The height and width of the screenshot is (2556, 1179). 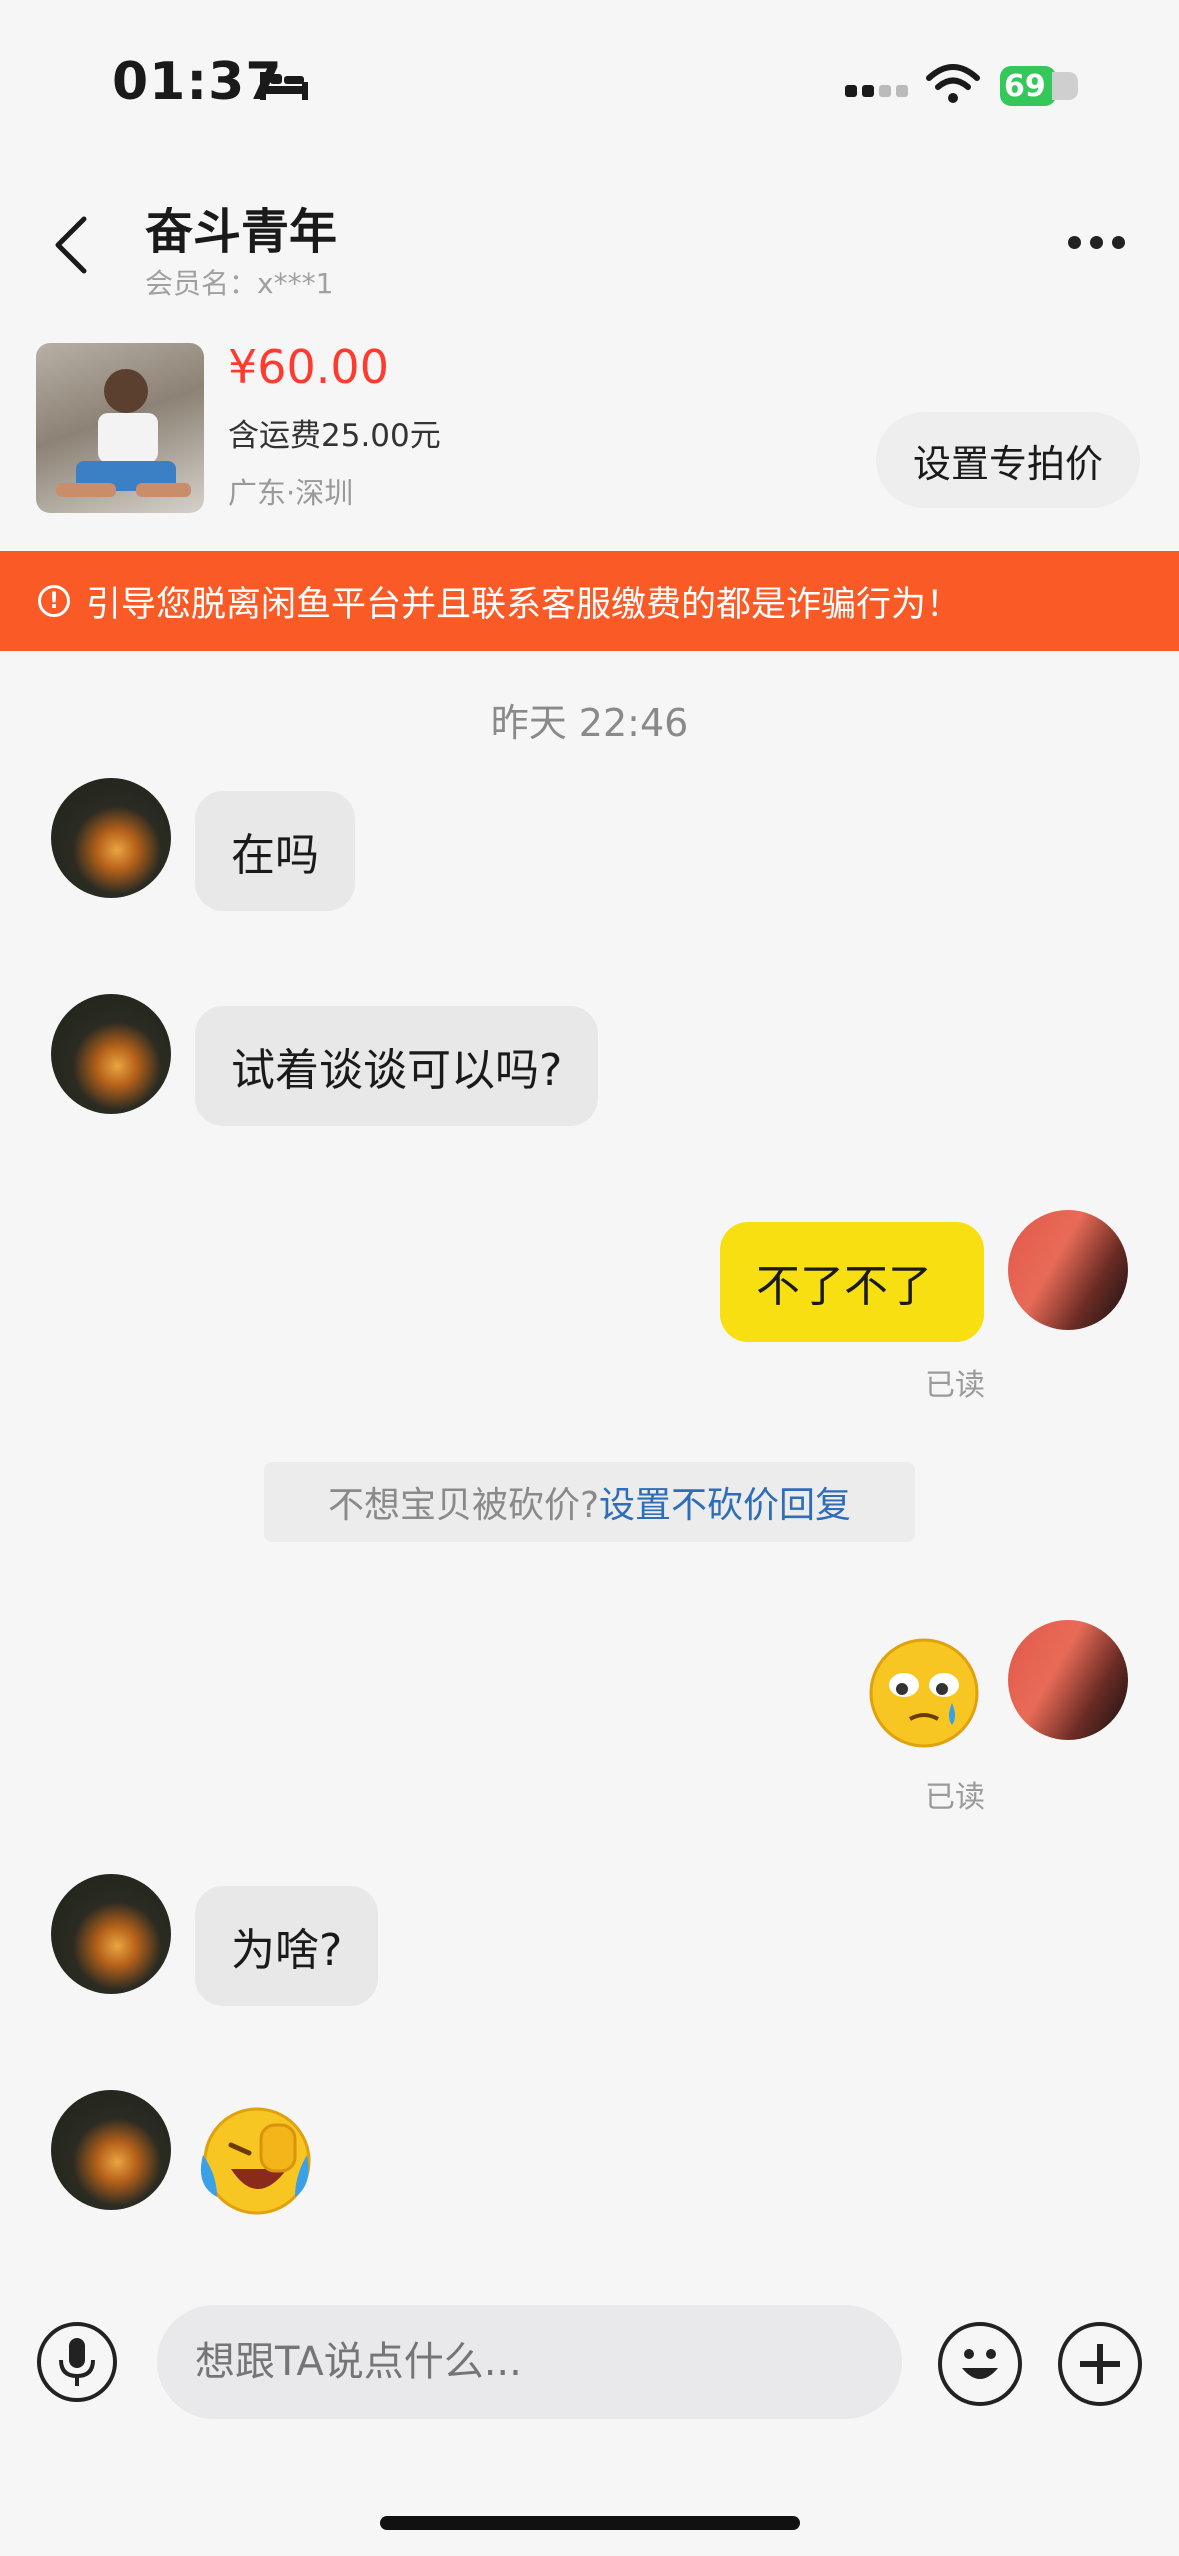 I want to click on more-options-icon, so click(x=1101, y=243).